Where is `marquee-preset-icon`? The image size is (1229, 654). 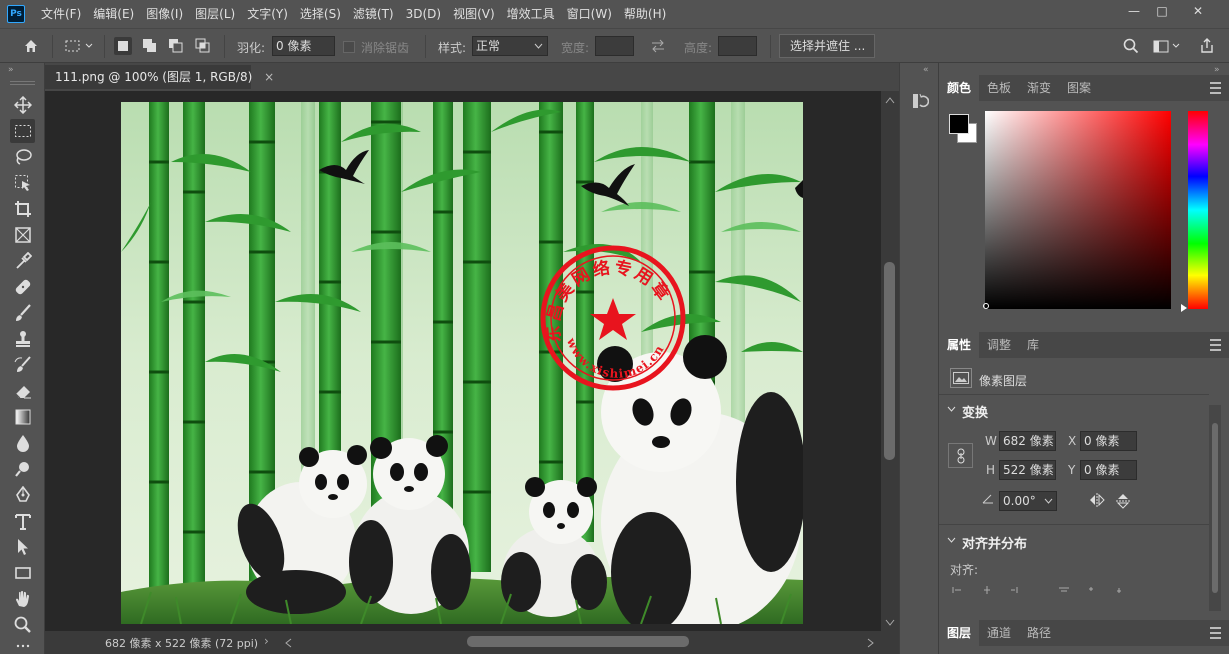
marquee-preset-icon is located at coordinates (79, 46).